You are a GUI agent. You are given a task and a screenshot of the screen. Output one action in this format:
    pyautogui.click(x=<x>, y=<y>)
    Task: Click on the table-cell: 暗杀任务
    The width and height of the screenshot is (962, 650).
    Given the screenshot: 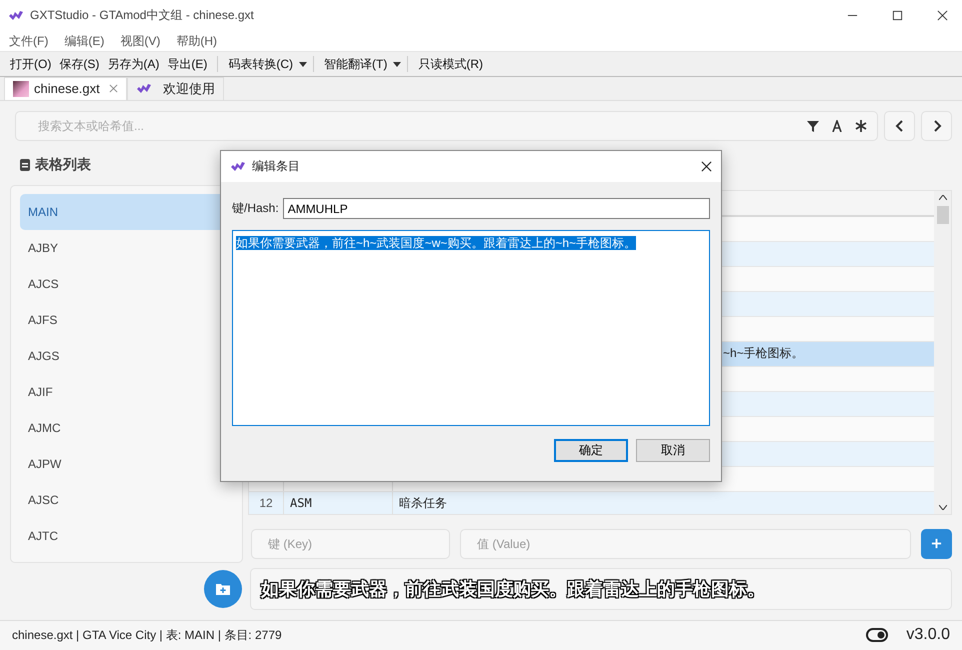 What is the action you would take?
    pyautogui.click(x=423, y=503)
    